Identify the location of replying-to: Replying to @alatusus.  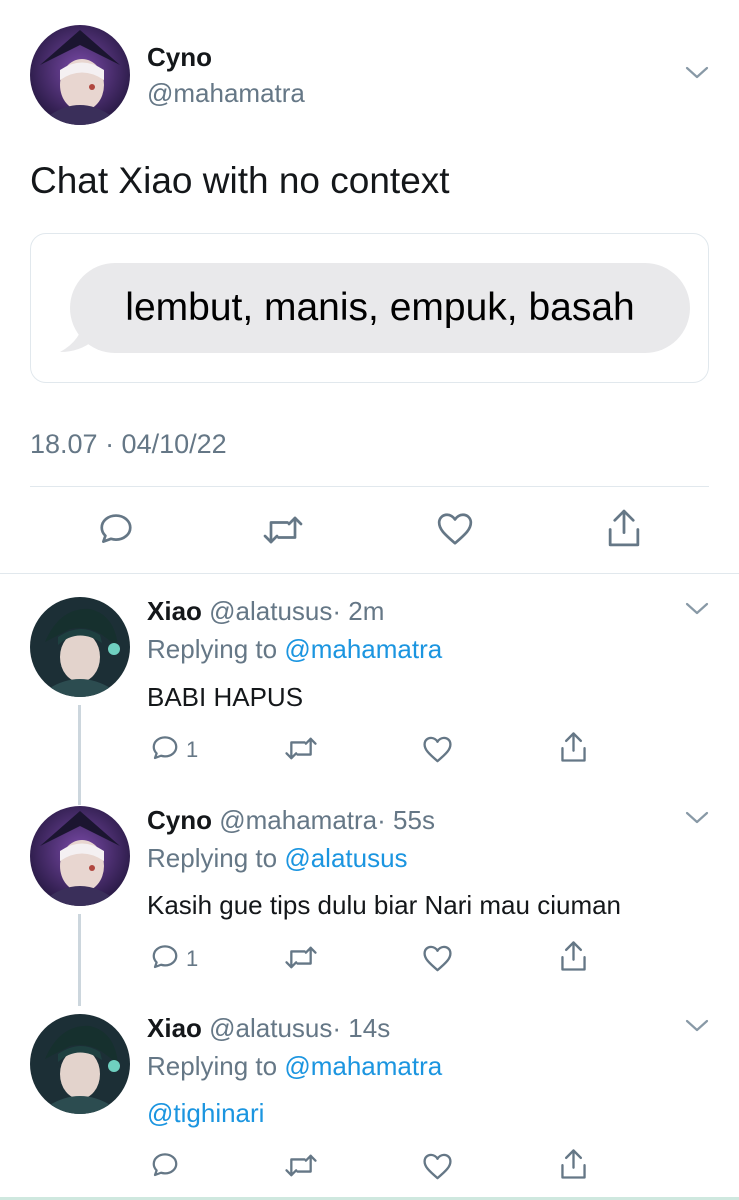
(277, 858).